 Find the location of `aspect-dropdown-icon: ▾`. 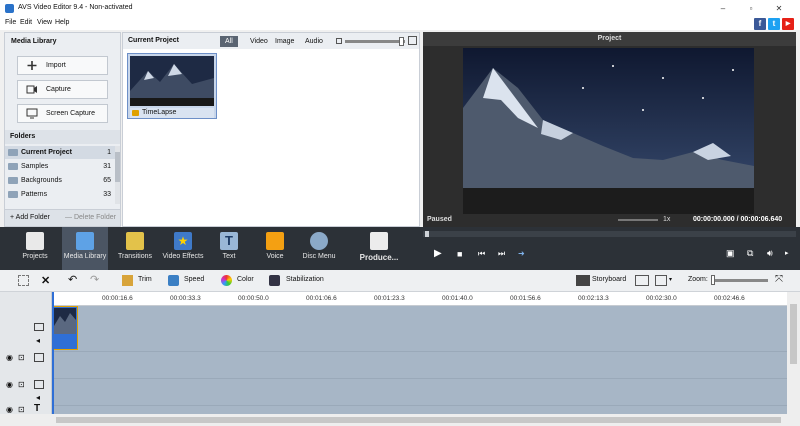

aspect-dropdown-icon: ▾ is located at coordinates (670, 279).